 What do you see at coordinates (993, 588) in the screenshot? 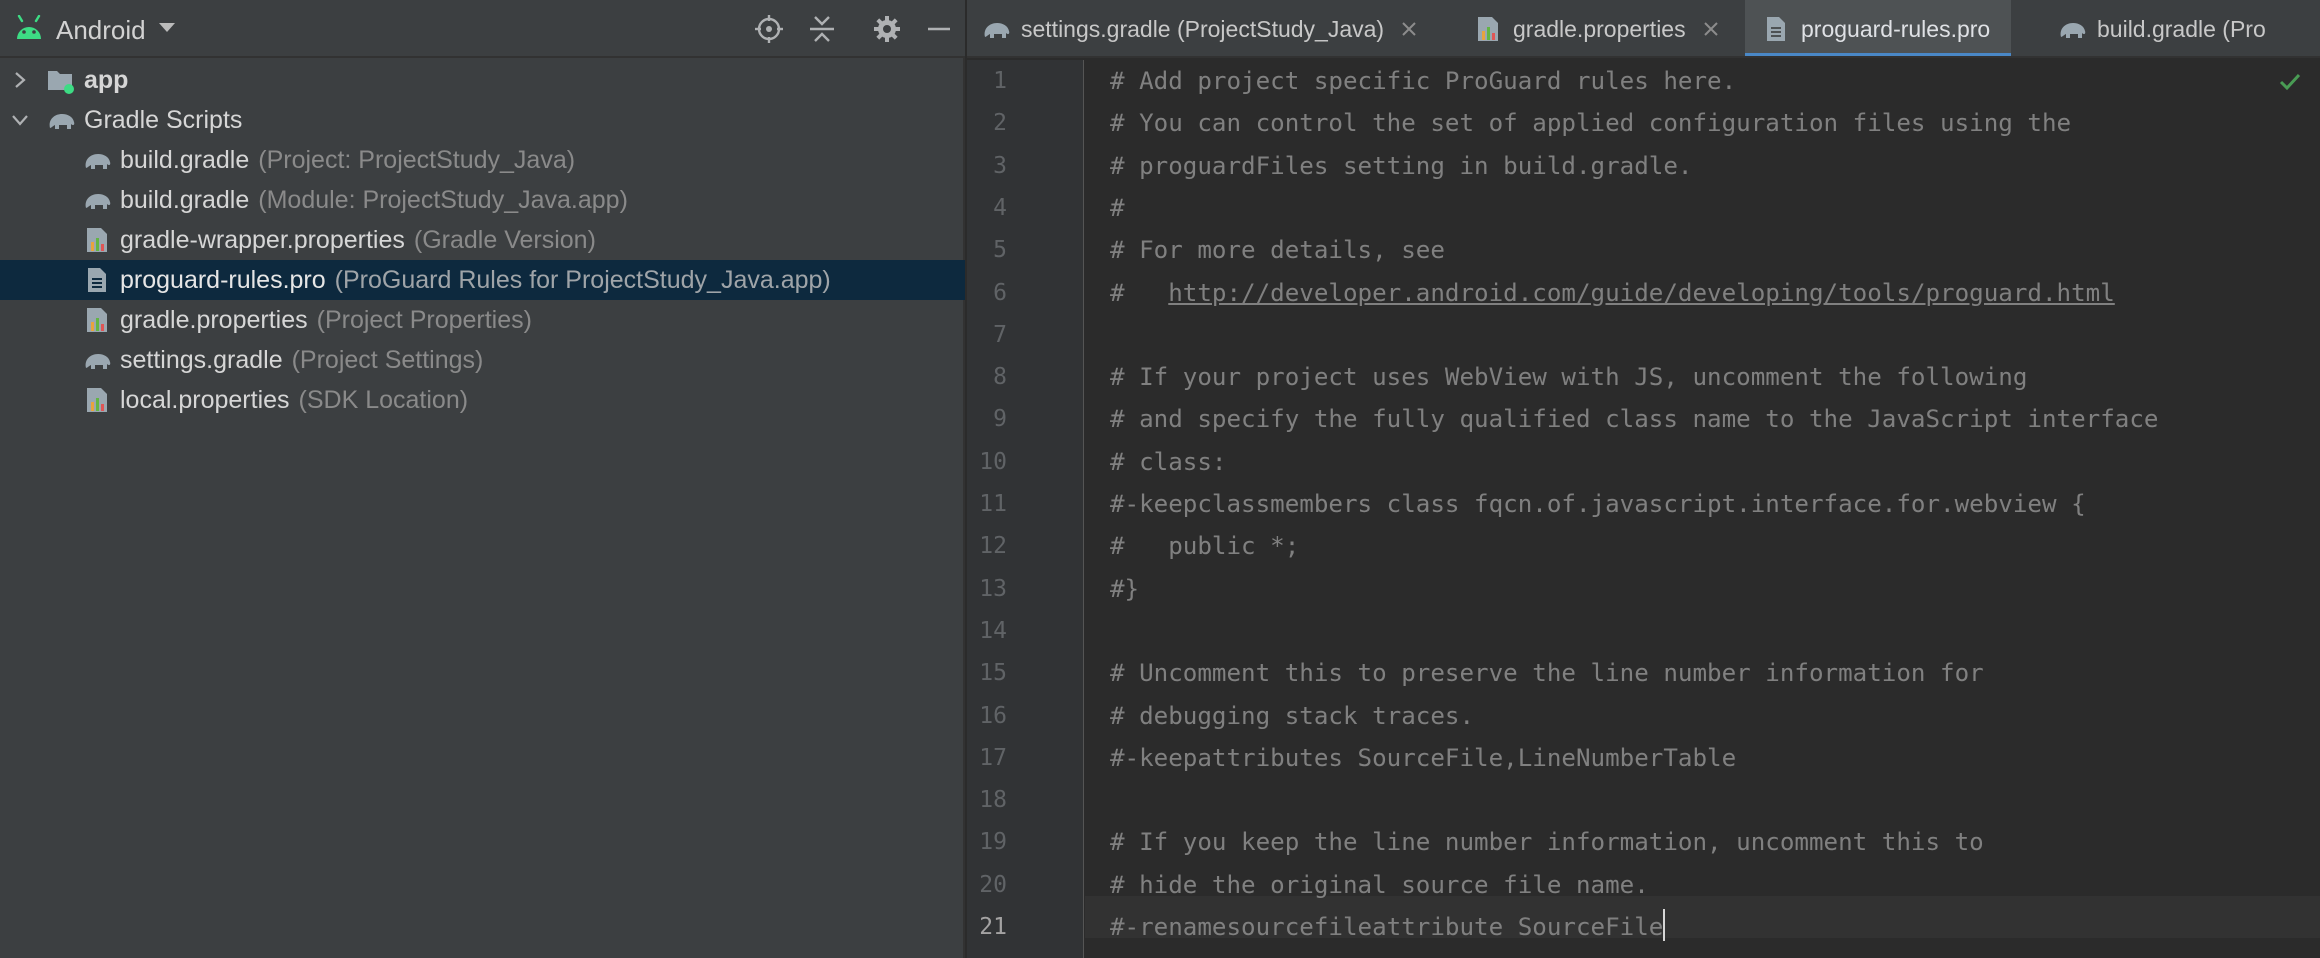
I see `line-number: 13` at bounding box center [993, 588].